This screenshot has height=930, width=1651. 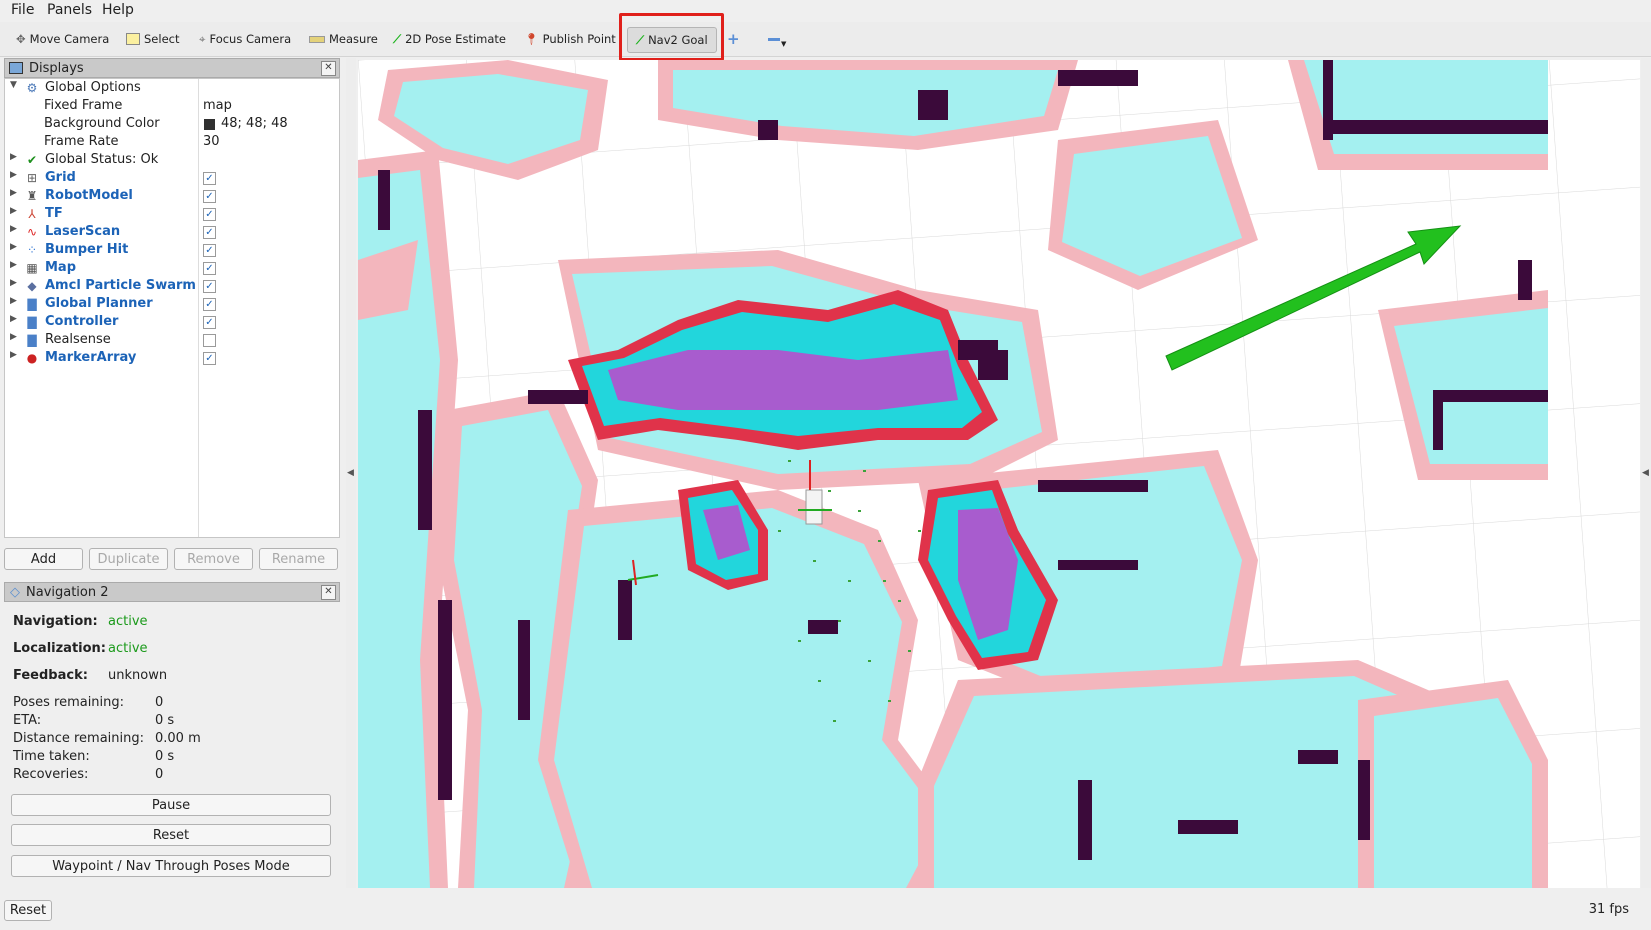 I want to click on feedback-status: unknown, so click(x=138, y=675).